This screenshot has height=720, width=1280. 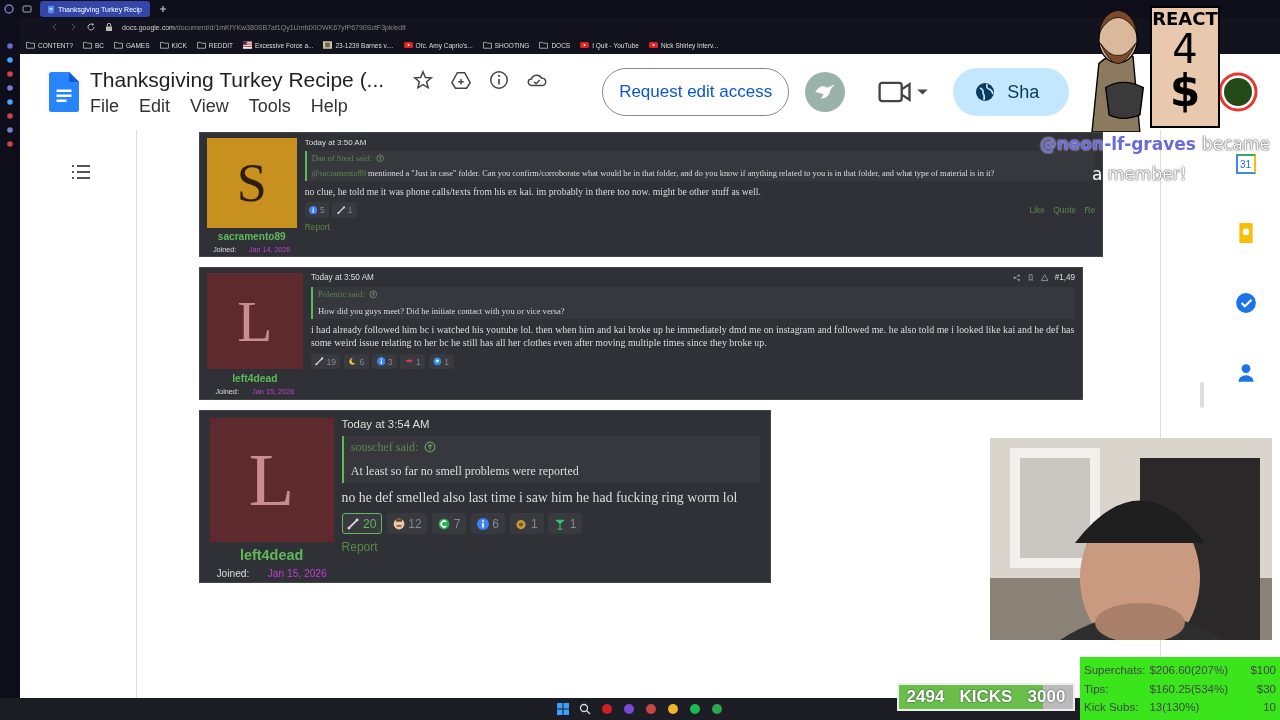 I want to click on reaction-chip: 3, so click(x=384, y=362).